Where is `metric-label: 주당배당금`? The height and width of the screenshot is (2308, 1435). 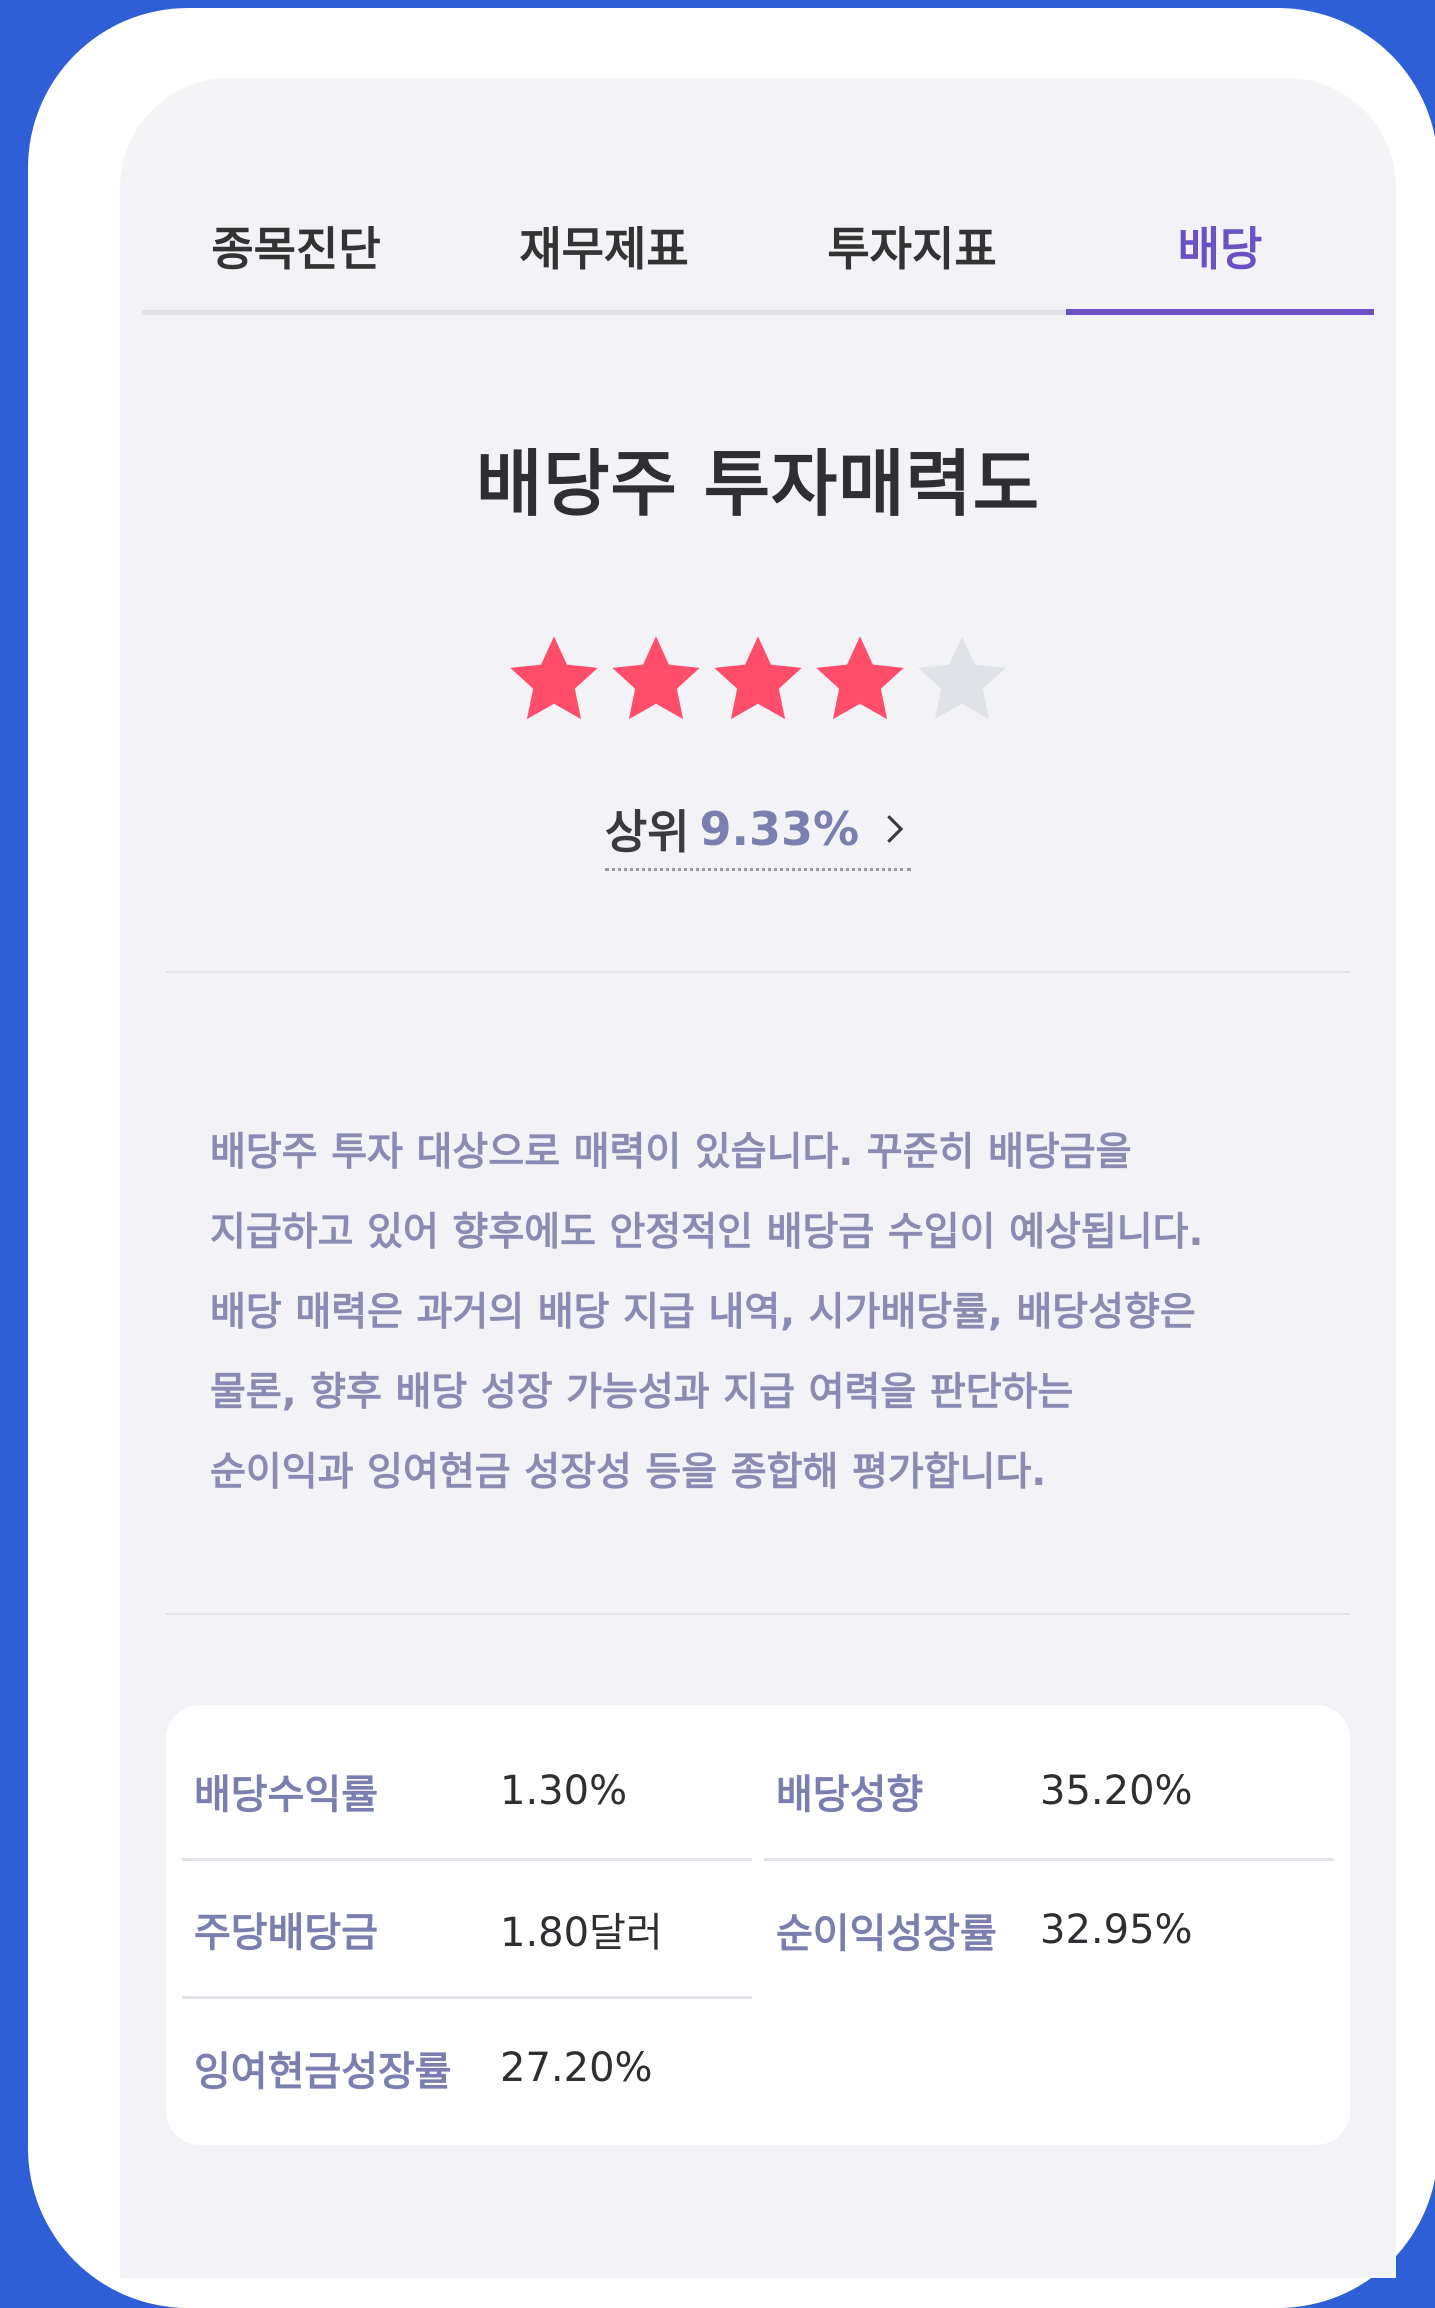
metric-label: 주당배당금 is located at coordinates (286, 1932).